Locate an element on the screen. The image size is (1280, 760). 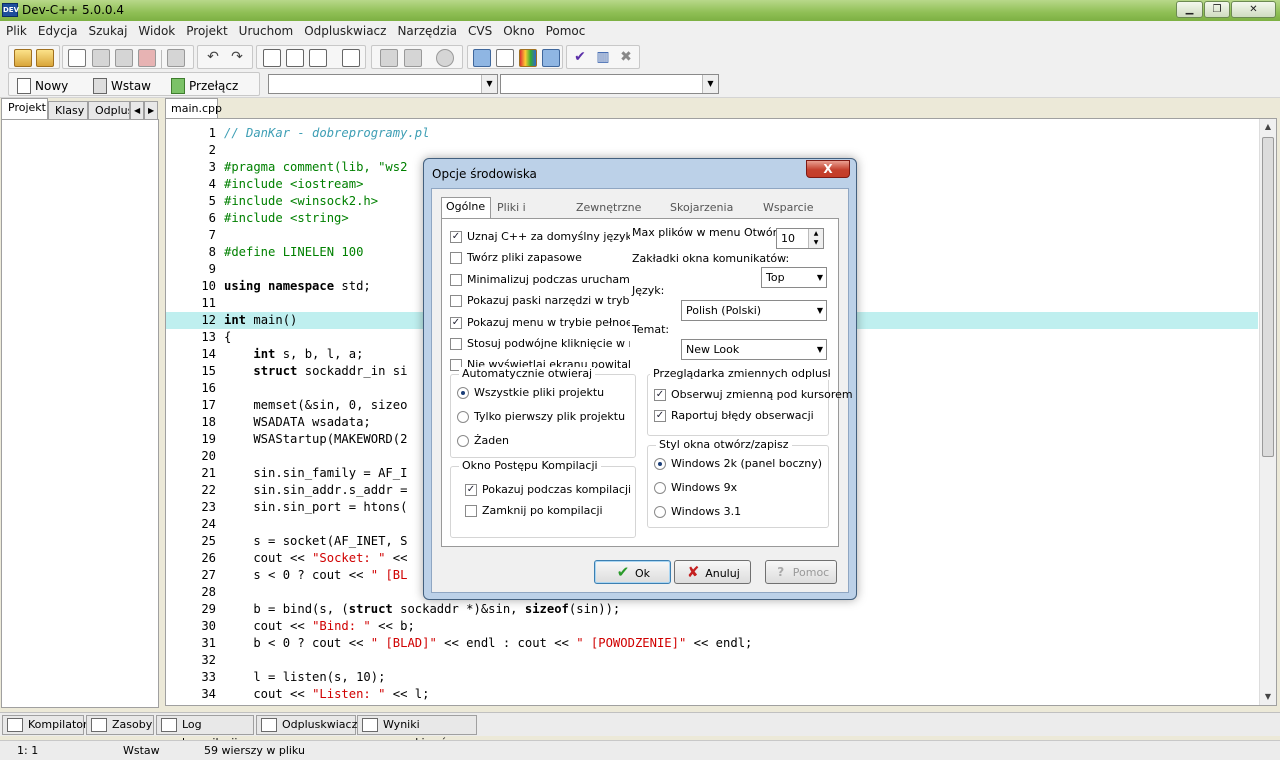
toggle-button: Przełącz is located at coordinates (203, 86).